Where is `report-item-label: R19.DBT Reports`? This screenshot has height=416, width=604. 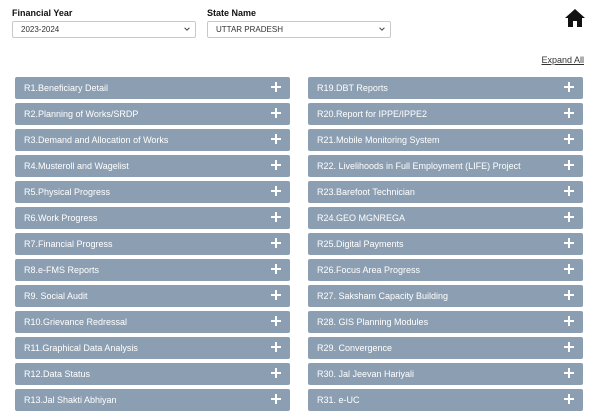
report-item-label: R19.DBT Reports is located at coordinates (352, 88).